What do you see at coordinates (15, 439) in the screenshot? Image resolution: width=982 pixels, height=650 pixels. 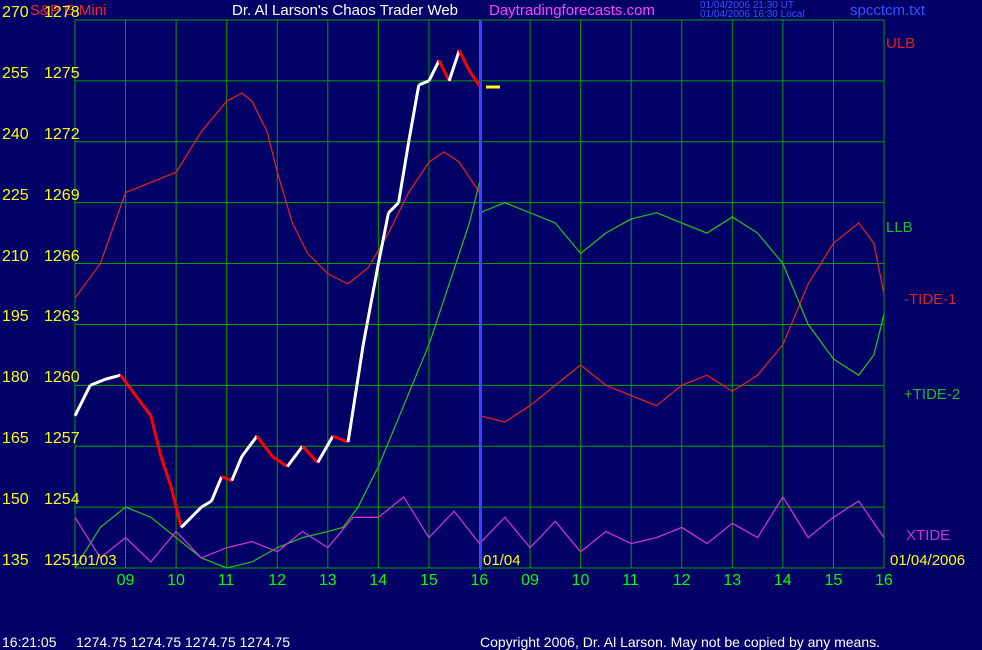 I see `left-axis-tick-label: 165` at bounding box center [15, 439].